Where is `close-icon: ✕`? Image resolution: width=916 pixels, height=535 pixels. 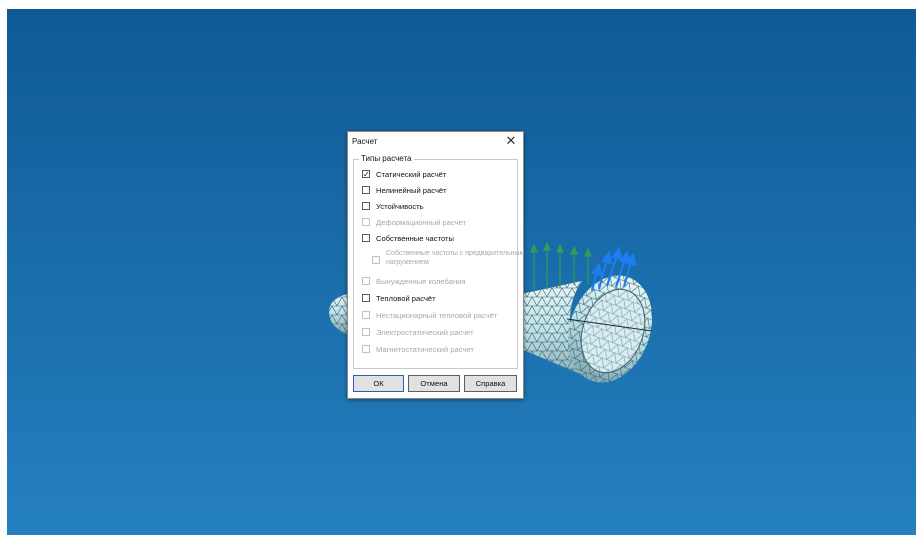
close-icon: ✕ is located at coordinates (511, 141).